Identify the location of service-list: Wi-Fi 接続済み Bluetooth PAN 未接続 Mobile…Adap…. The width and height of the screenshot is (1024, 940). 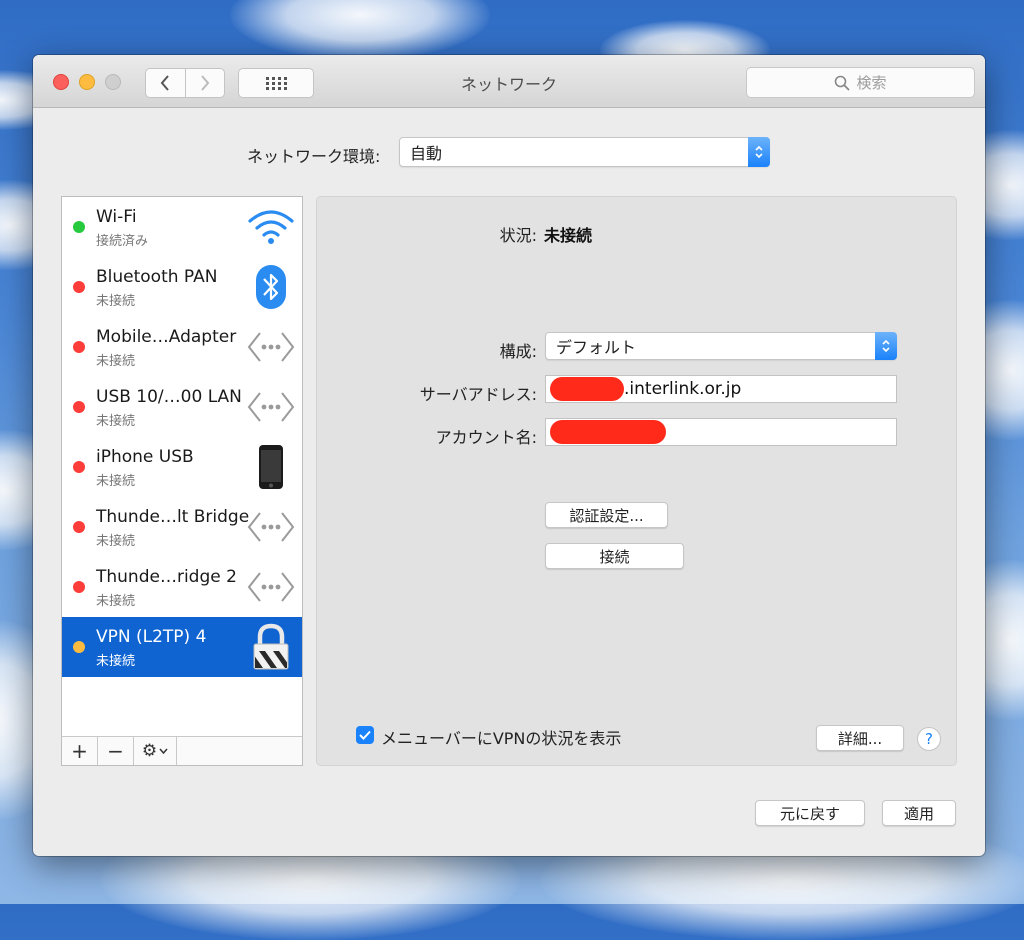
(182, 481).